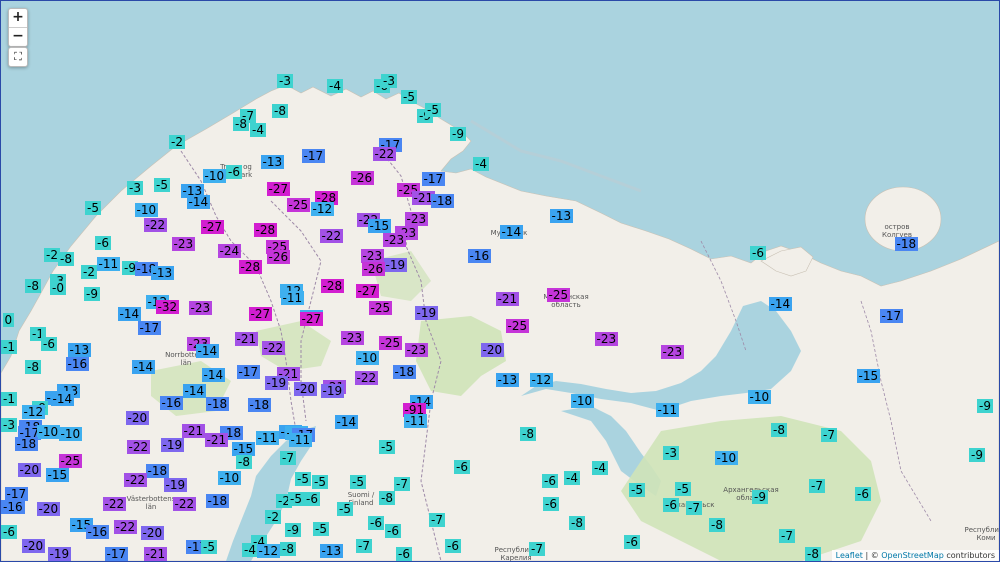 Image resolution: width=1000 pixels, height=562 pixels. What do you see at coordinates (18, 18) in the screenshot?
I see `zoom-in-button: +` at bounding box center [18, 18].